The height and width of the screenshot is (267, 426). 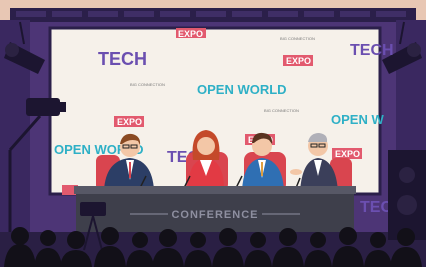 What do you see at coordinates (297, 38) in the screenshot?
I see `caption-3: BIG CONNECTION` at bounding box center [297, 38].